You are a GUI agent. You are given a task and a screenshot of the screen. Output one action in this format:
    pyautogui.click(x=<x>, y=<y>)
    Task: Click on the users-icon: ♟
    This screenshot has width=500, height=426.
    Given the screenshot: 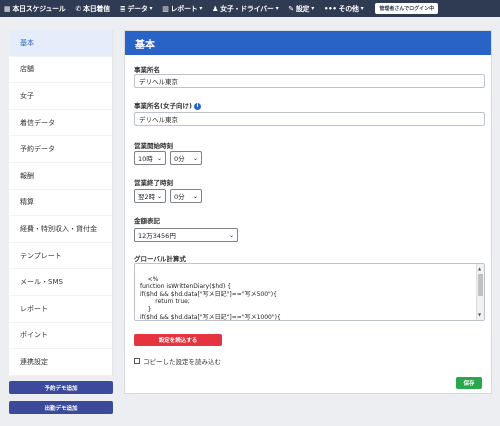 What is the action you would take?
    pyautogui.click(x=215, y=8)
    